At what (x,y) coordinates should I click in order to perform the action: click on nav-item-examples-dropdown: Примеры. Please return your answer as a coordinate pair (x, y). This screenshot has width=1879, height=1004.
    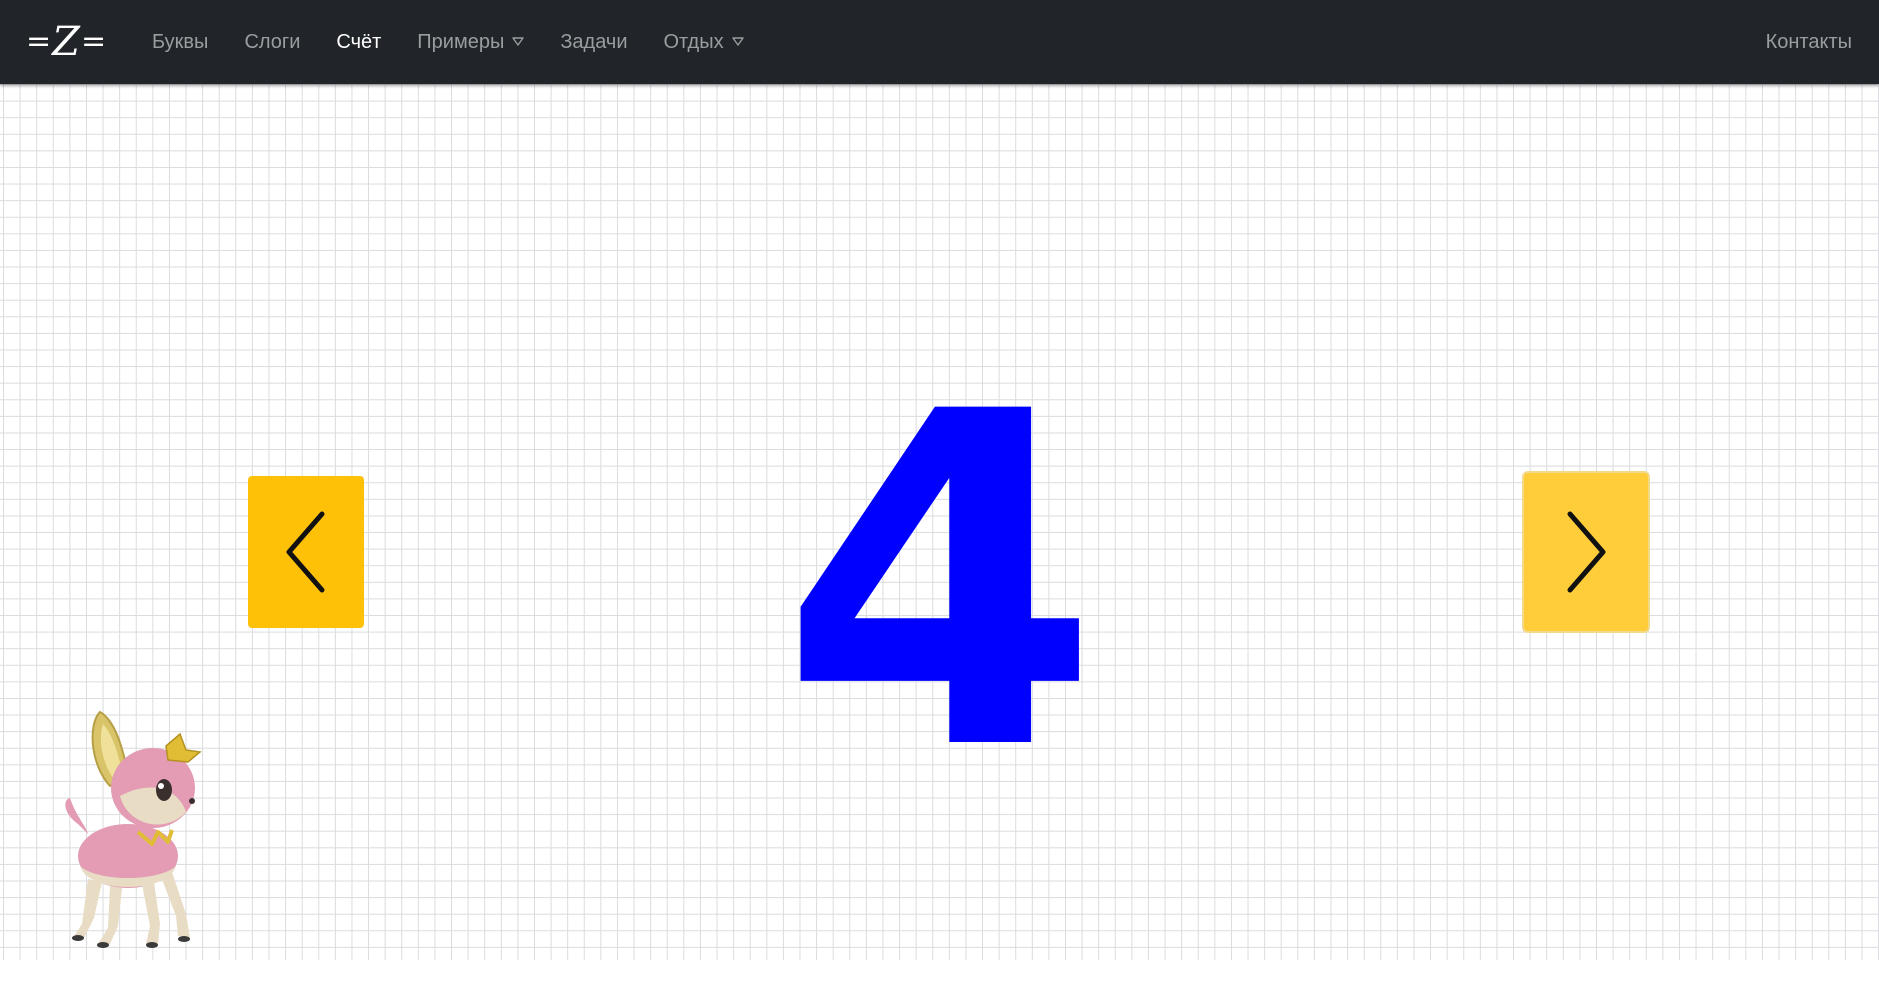
    Looking at the image, I should click on (471, 42).